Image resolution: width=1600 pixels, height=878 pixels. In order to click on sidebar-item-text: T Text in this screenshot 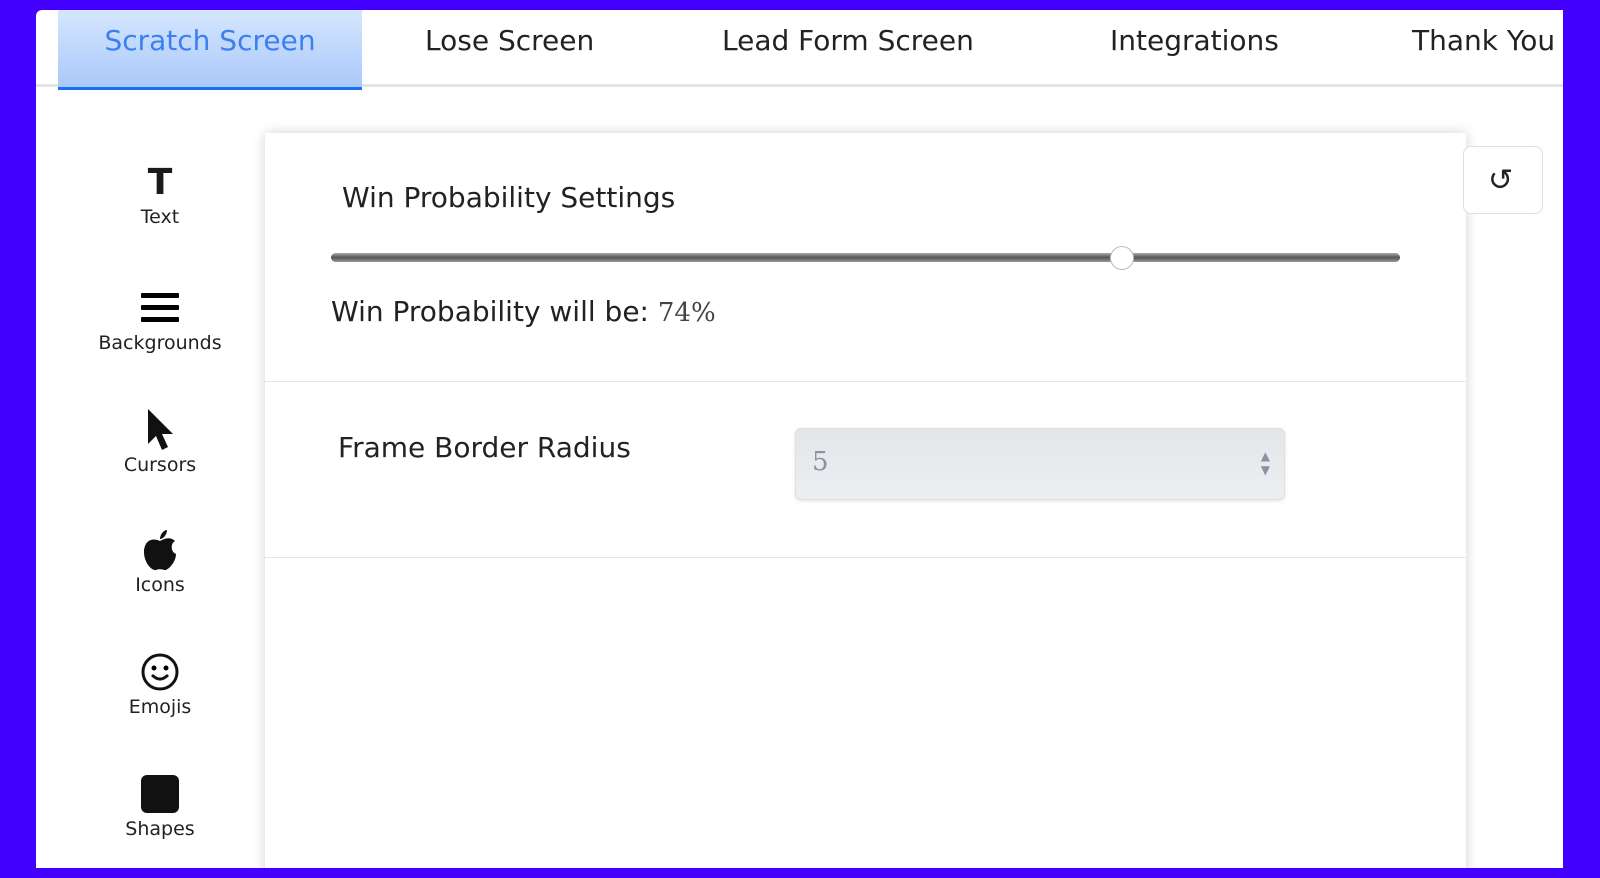, I will do `click(160, 194)`.